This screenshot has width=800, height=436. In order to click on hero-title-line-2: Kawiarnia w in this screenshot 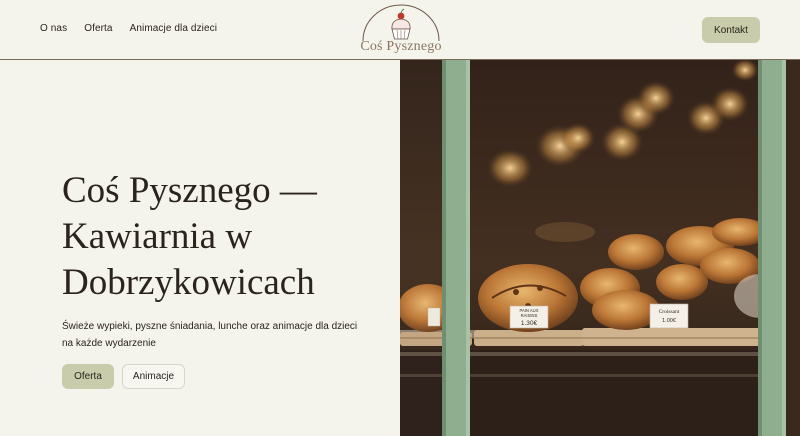, I will do `click(157, 236)`.